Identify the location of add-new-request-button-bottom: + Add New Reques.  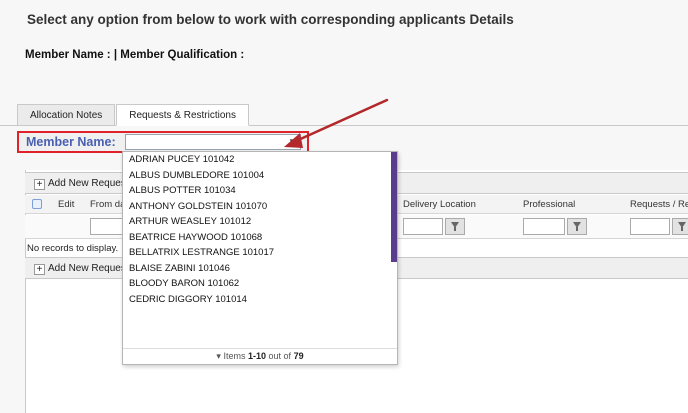
(80, 269).